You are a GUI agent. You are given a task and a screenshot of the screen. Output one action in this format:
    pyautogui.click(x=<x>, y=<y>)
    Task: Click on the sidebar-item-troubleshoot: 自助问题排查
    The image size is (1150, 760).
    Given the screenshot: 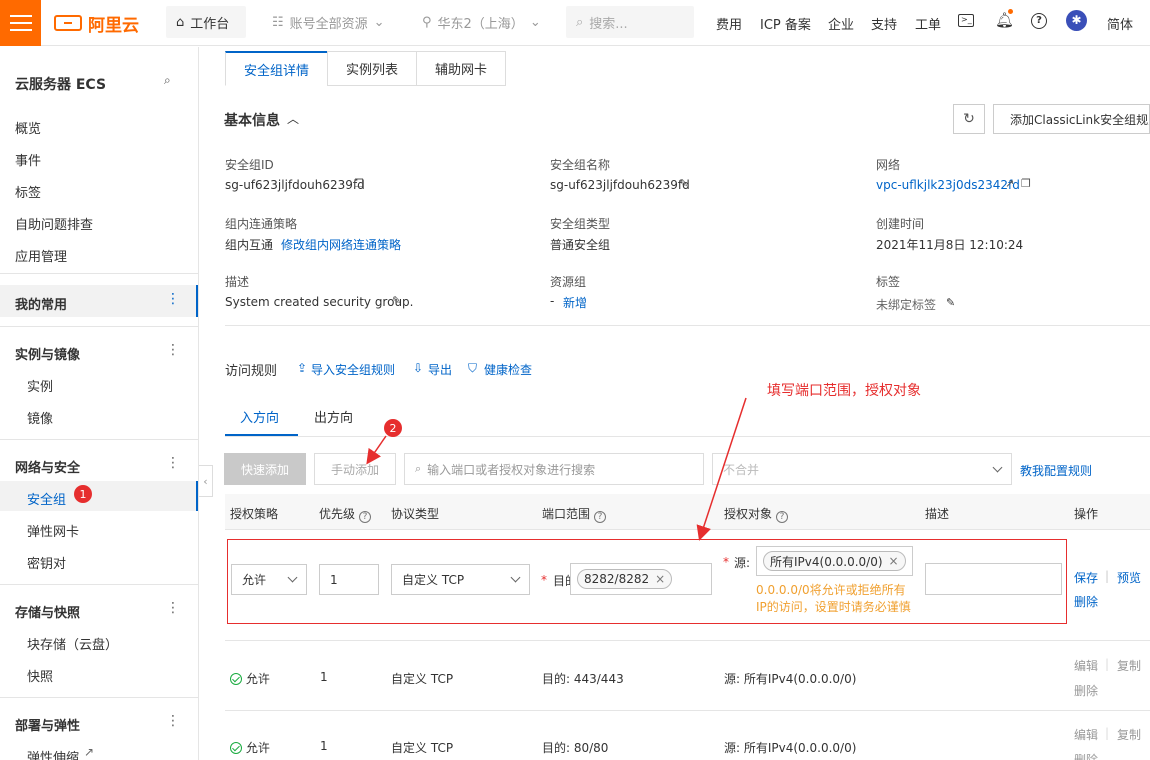 What is the action you would take?
    pyautogui.click(x=54, y=223)
    